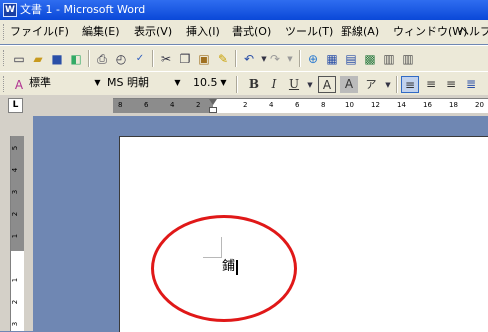 The height and width of the screenshot is (332, 488). I want to click on print-icon: ⎙, so click(102, 59).